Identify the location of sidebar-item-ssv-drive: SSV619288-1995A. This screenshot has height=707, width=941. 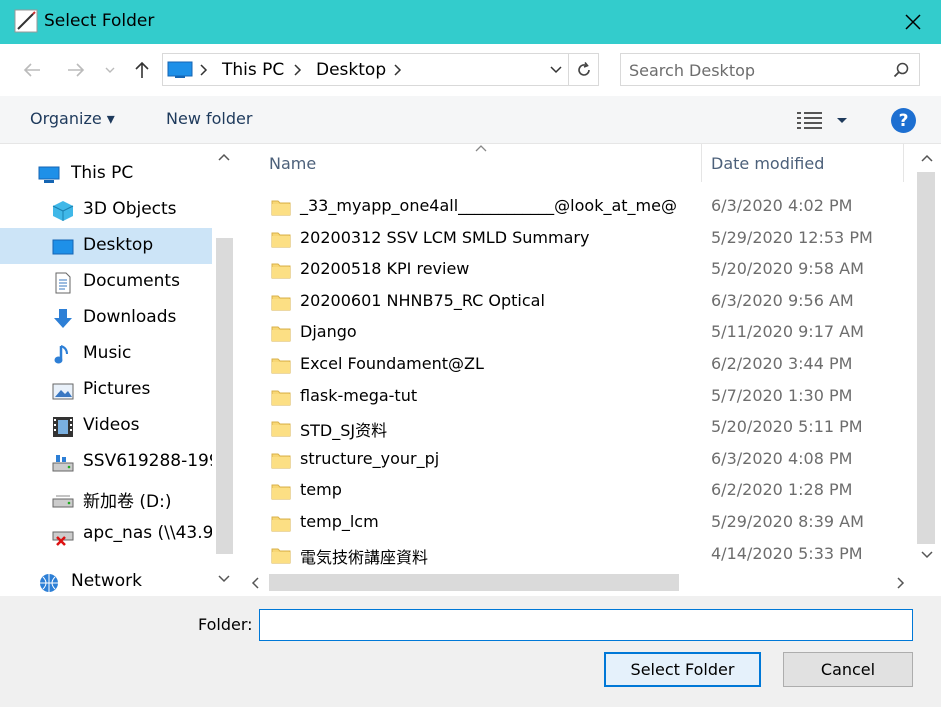
(106, 462).